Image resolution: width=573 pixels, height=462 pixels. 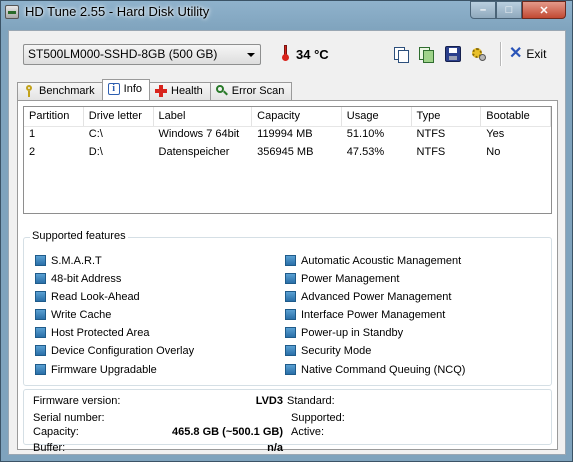 What do you see at coordinates (56, 432) in the screenshot?
I see `capacity-label: Capacity:` at bounding box center [56, 432].